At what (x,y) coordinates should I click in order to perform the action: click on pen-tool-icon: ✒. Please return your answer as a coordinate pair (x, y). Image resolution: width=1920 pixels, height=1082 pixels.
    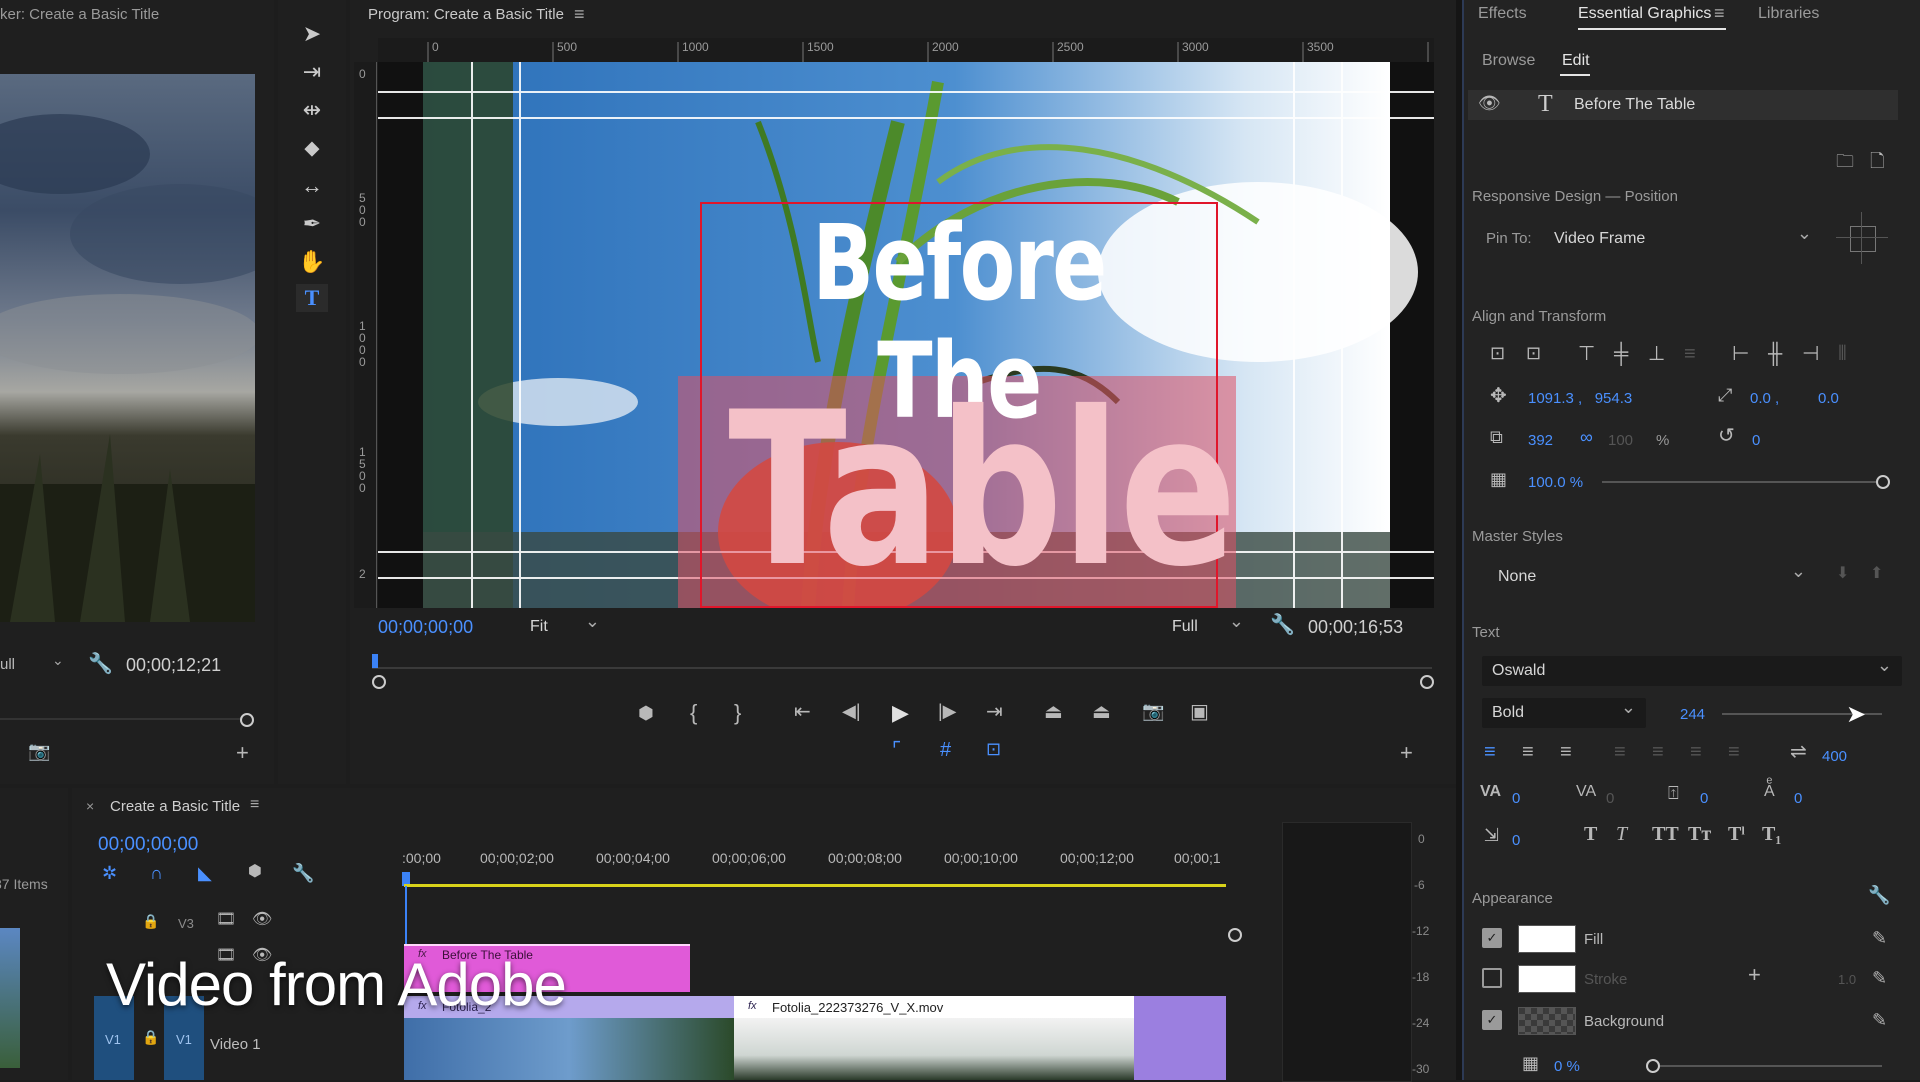
    Looking at the image, I should click on (312, 224).